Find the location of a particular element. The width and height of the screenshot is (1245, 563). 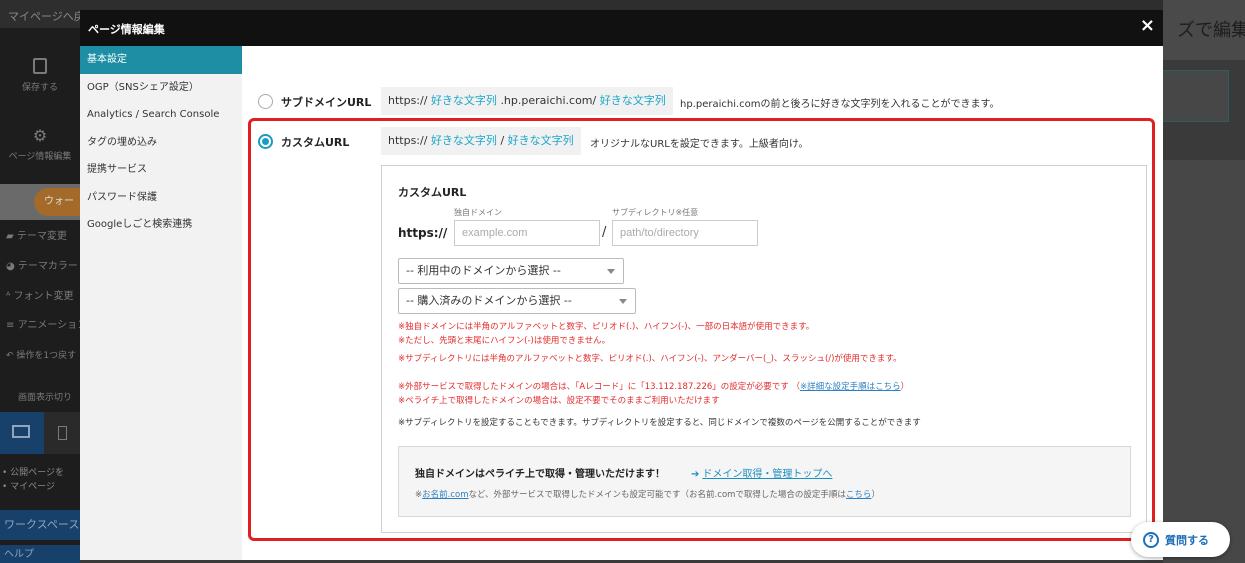

close-icon: × is located at coordinates (1147, 26).